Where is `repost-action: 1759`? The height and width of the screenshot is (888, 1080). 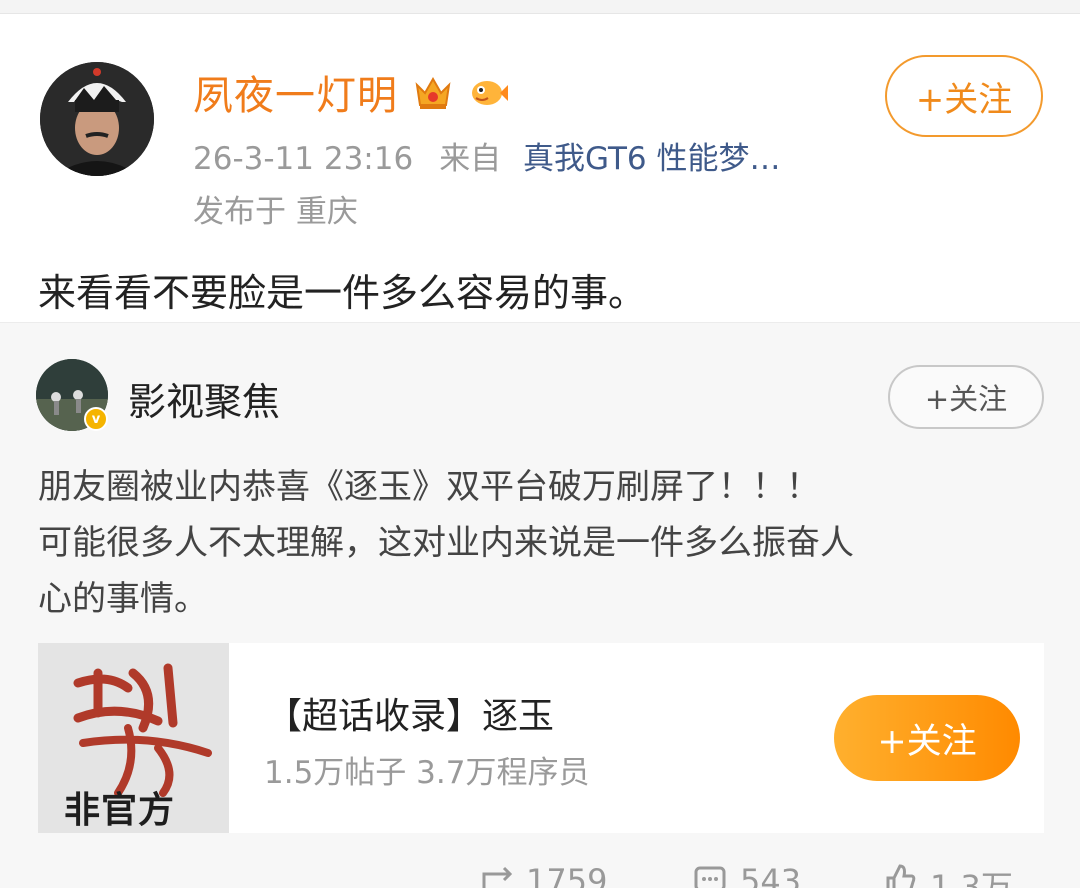 repost-action: 1759 is located at coordinates (542, 875).